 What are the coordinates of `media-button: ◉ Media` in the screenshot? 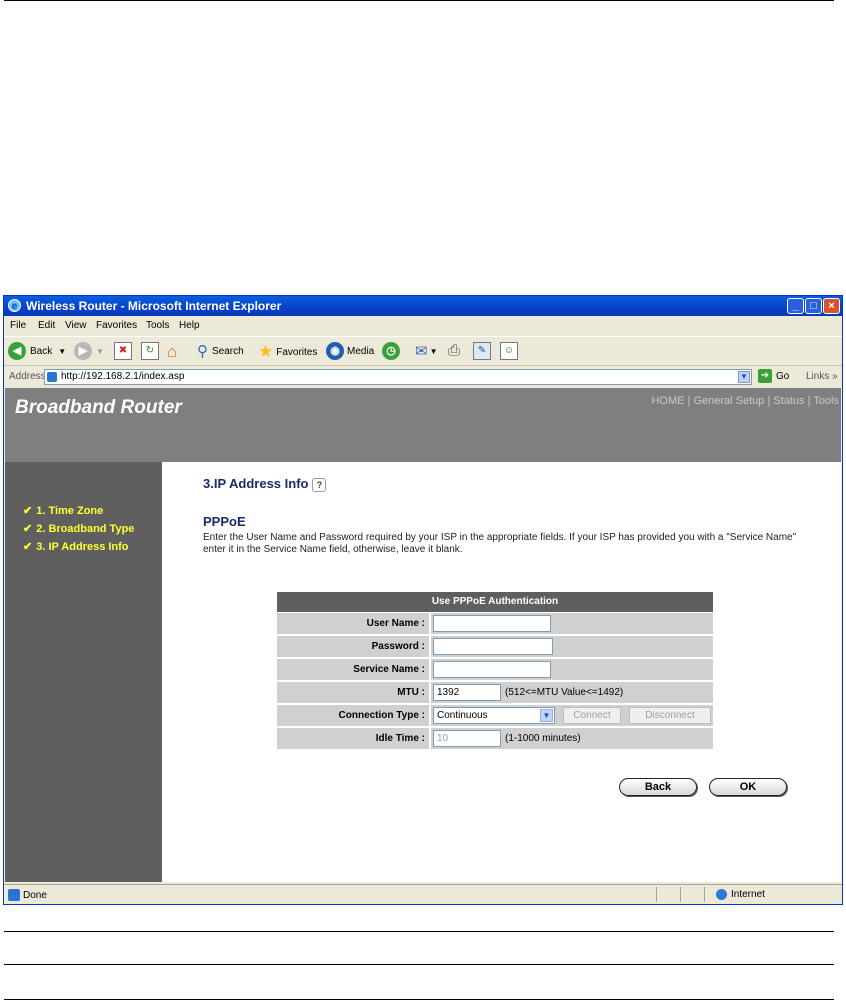 It's located at (350, 351).